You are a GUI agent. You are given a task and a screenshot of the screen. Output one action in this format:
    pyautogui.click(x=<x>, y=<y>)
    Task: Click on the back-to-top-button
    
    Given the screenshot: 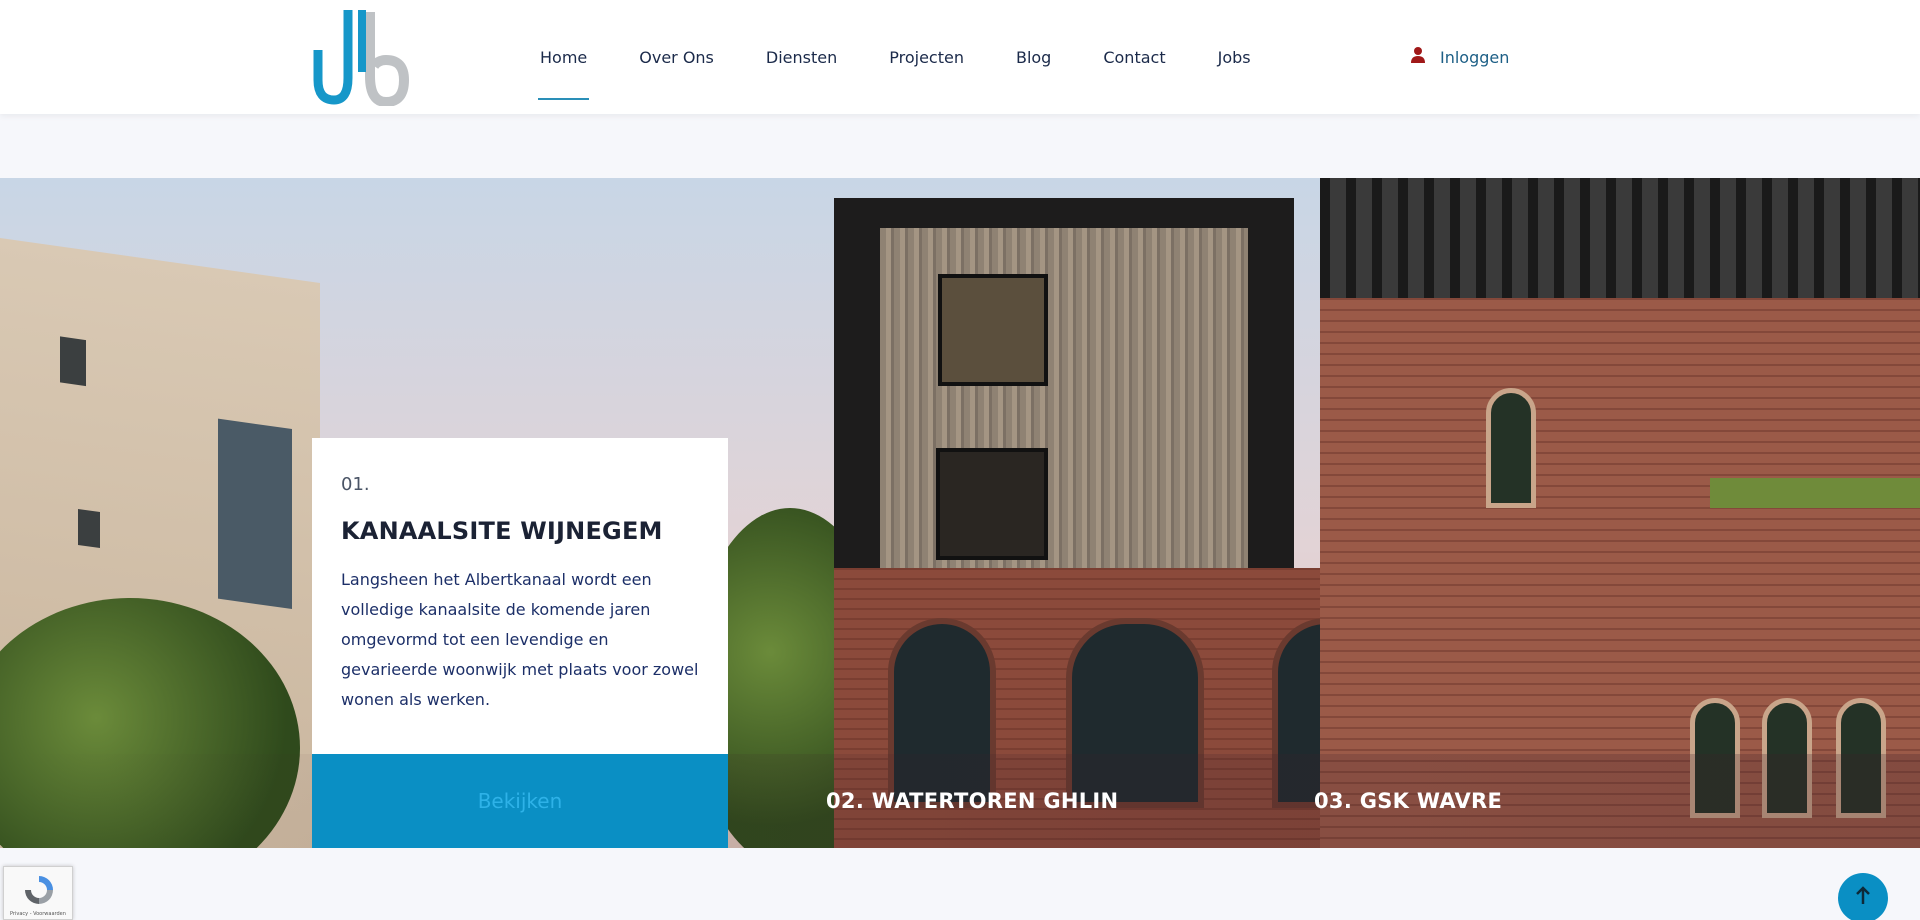 What is the action you would take?
    pyautogui.click(x=1863, y=896)
    